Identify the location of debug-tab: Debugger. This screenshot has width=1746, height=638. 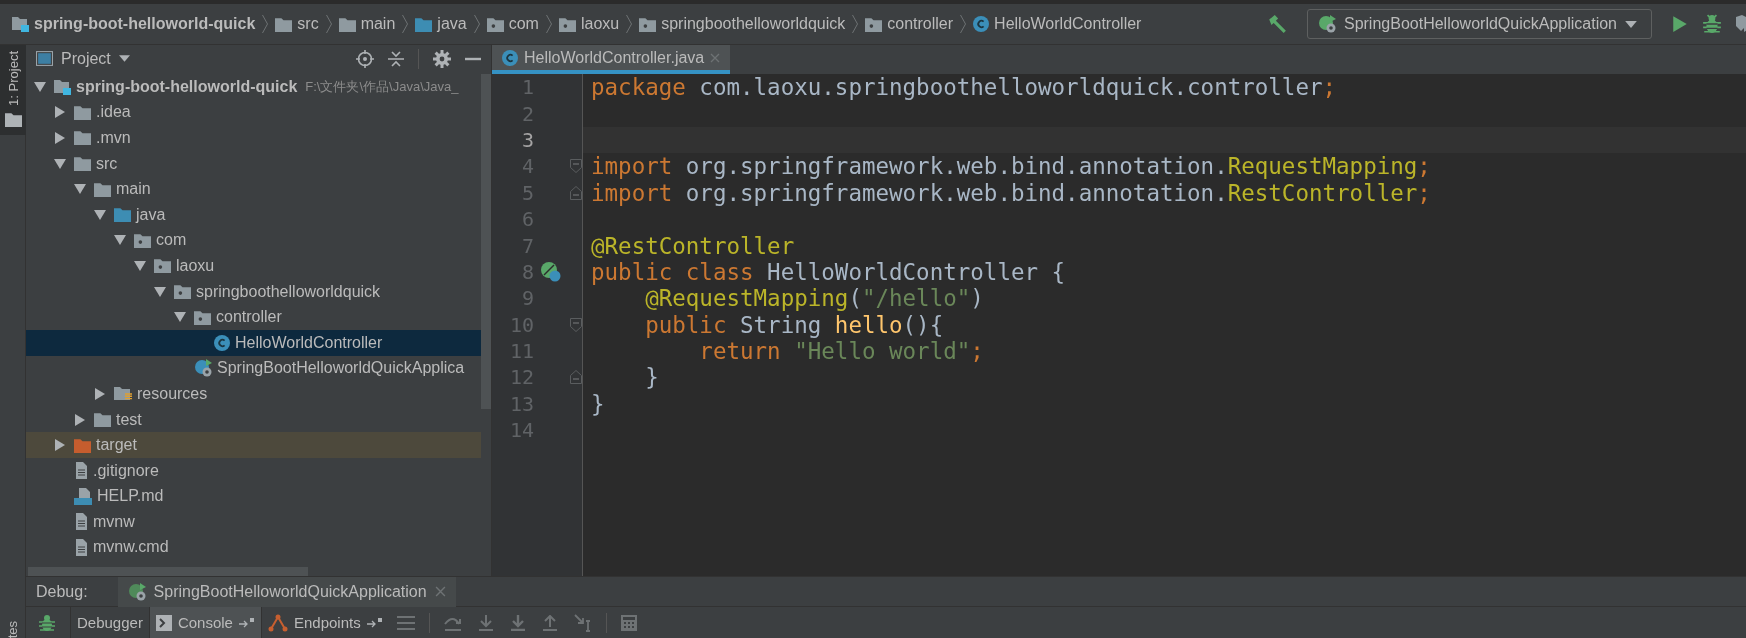
(109, 622).